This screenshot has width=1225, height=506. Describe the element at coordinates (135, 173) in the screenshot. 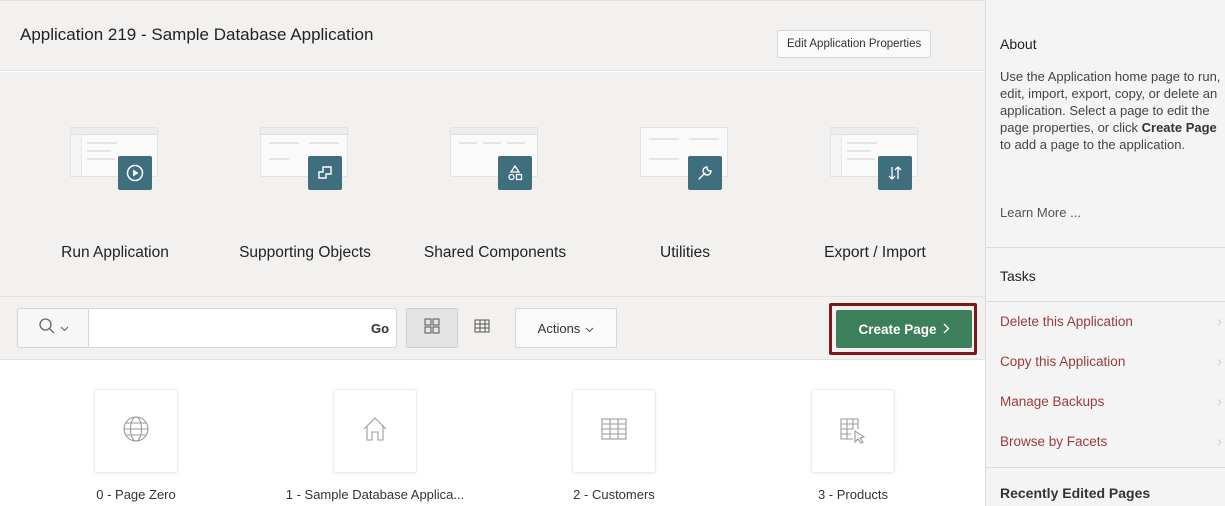

I see `run-icon` at that location.